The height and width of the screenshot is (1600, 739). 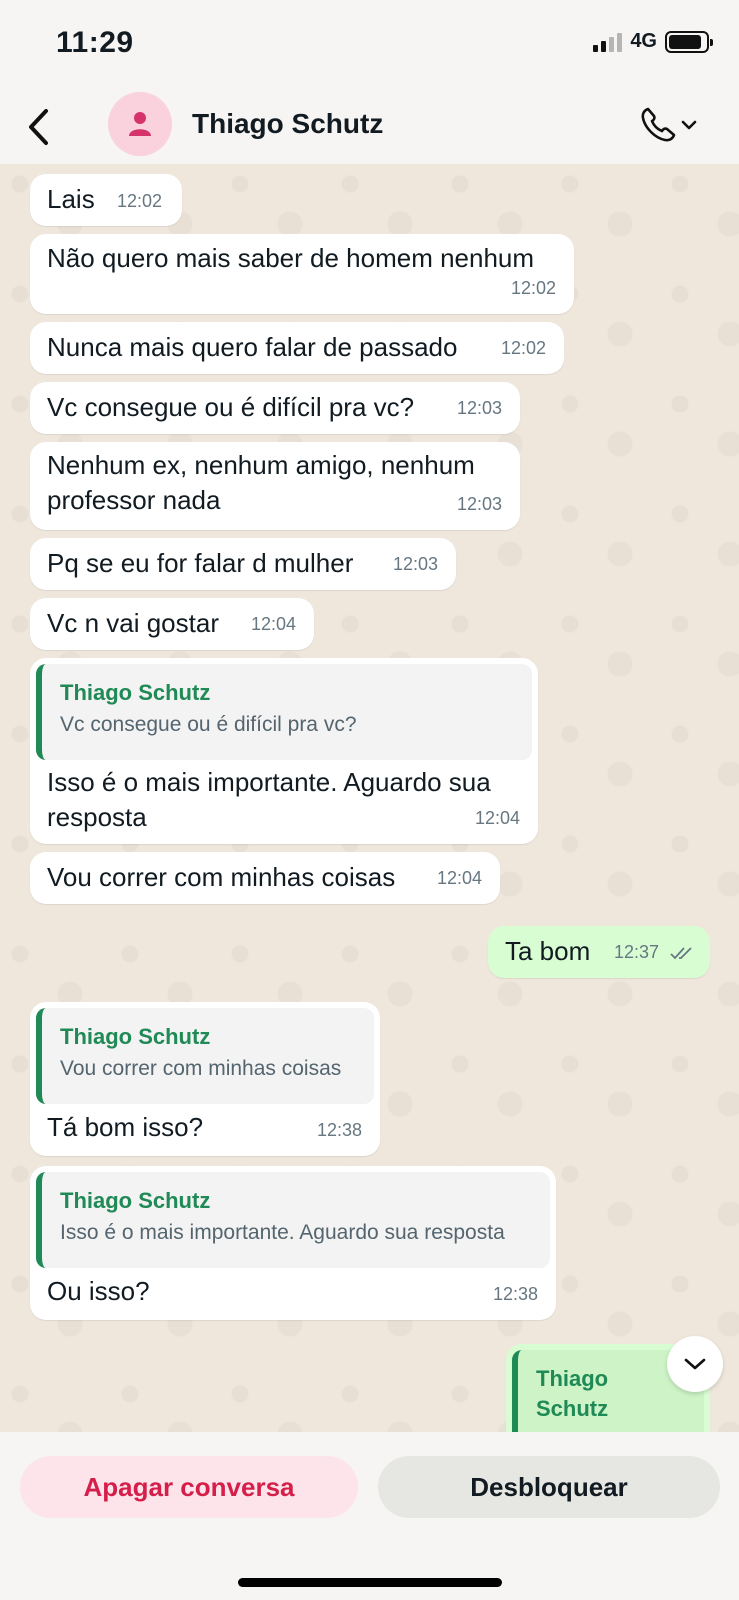 I want to click on home-indicator, so click(x=370, y=1582).